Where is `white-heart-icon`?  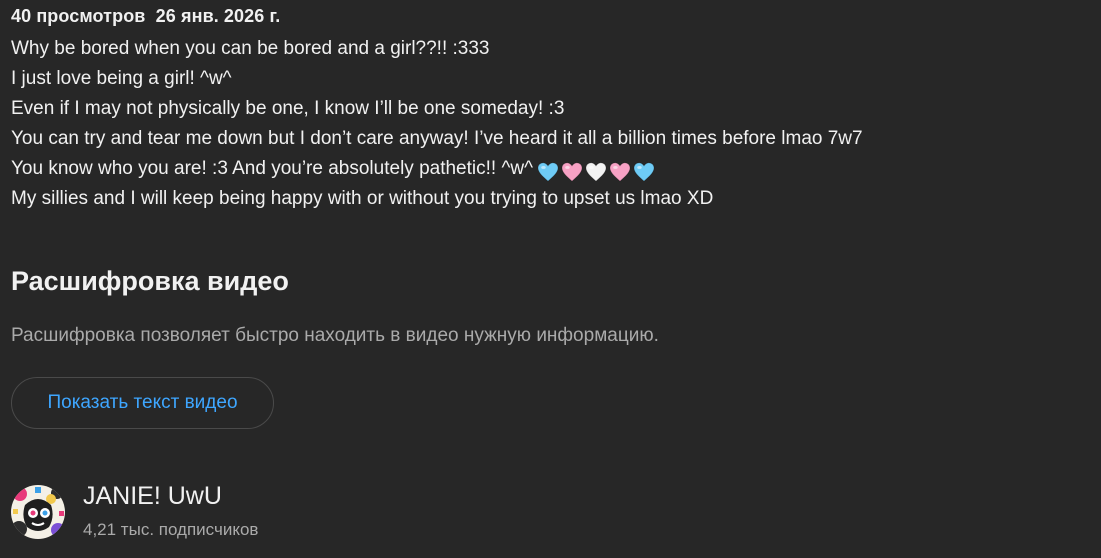
white-heart-icon is located at coordinates (596, 172).